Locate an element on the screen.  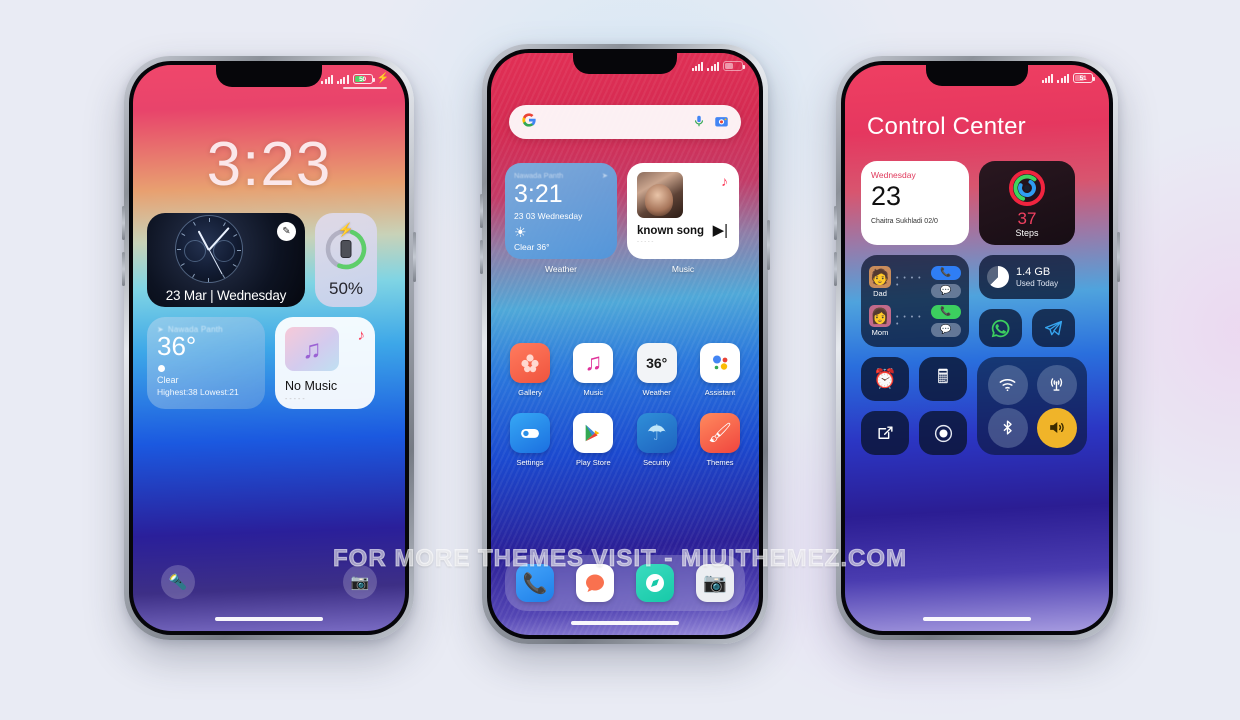
music-subtitle: ----- is located at coordinates (296, 399).